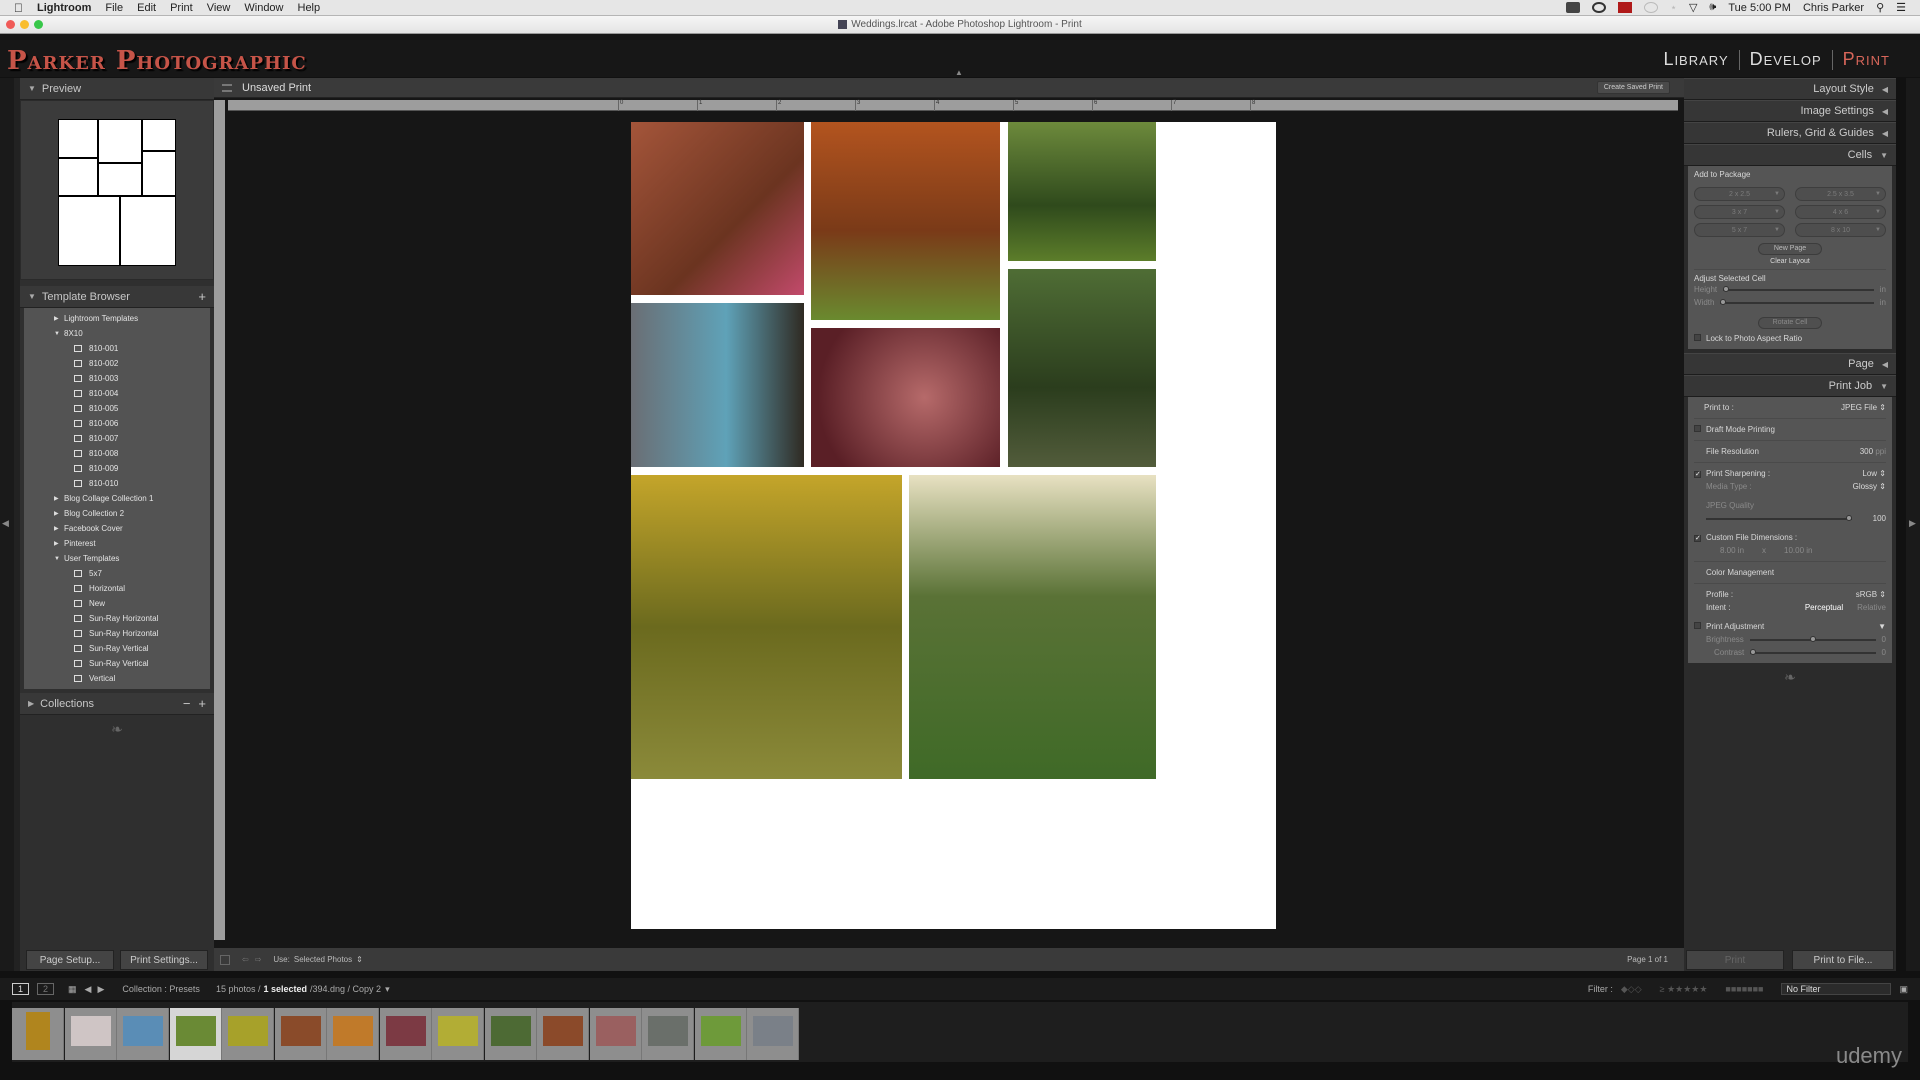  What do you see at coordinates (905, 397) in the screenshot?
I see `photo-cell-red-wall` at bounding box center [905, 397].